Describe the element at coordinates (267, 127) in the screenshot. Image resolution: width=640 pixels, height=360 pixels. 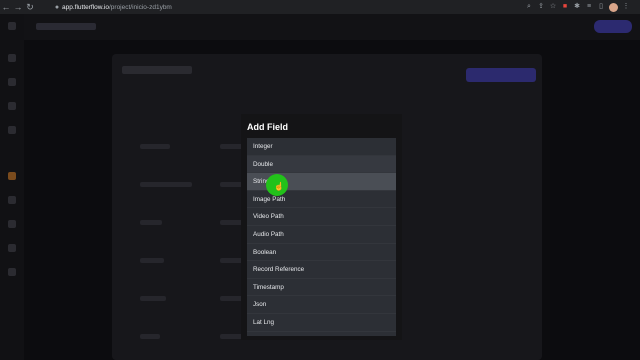
I see `dialog-title: Add Field` at that location.